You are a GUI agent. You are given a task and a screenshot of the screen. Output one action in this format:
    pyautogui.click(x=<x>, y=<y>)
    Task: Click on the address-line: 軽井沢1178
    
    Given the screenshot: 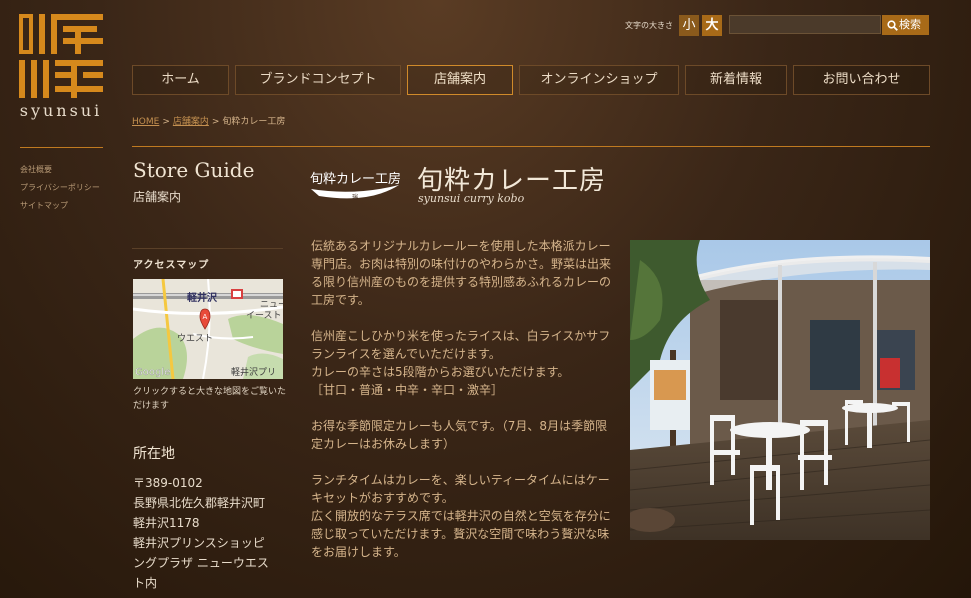 What is the action you would take?
    pyautogui.click(x=166, y=523)
    